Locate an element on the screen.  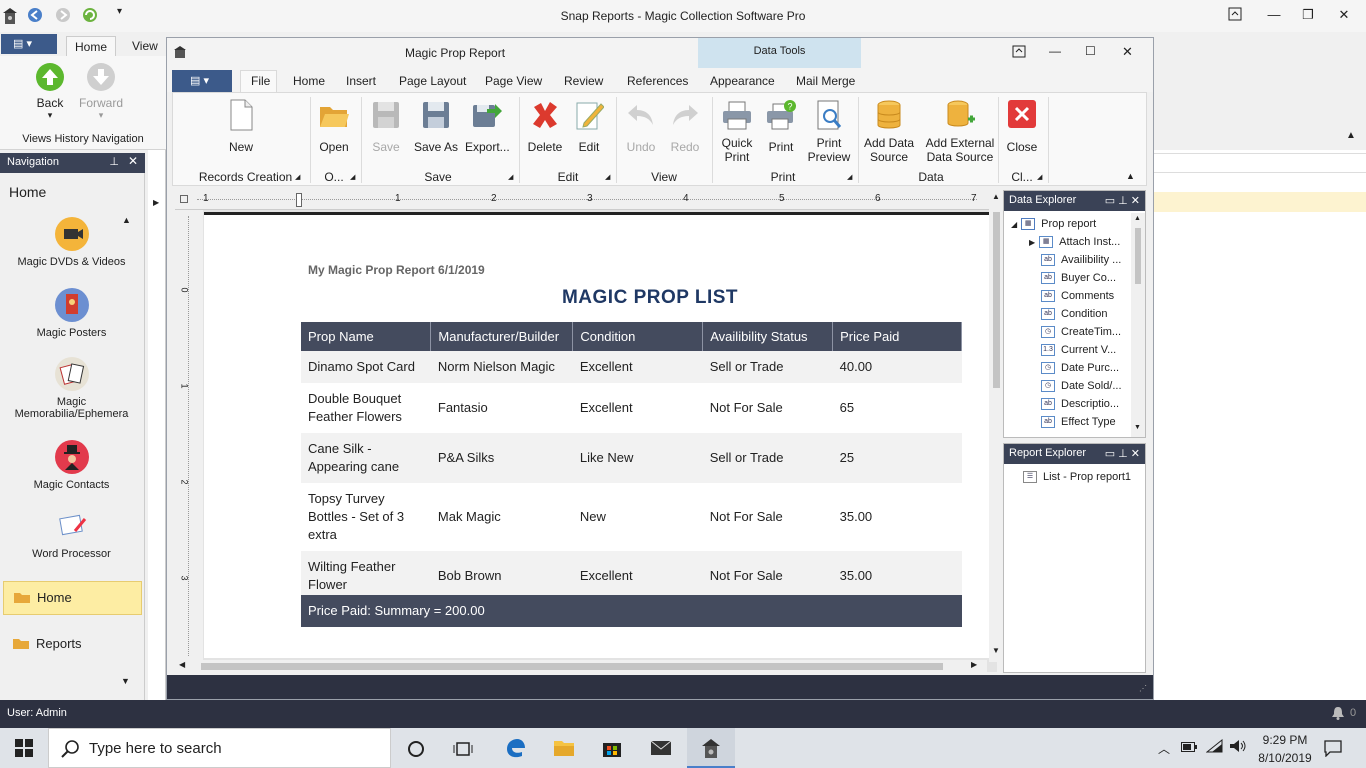
mail-icon is located at coordinates (661, 748).